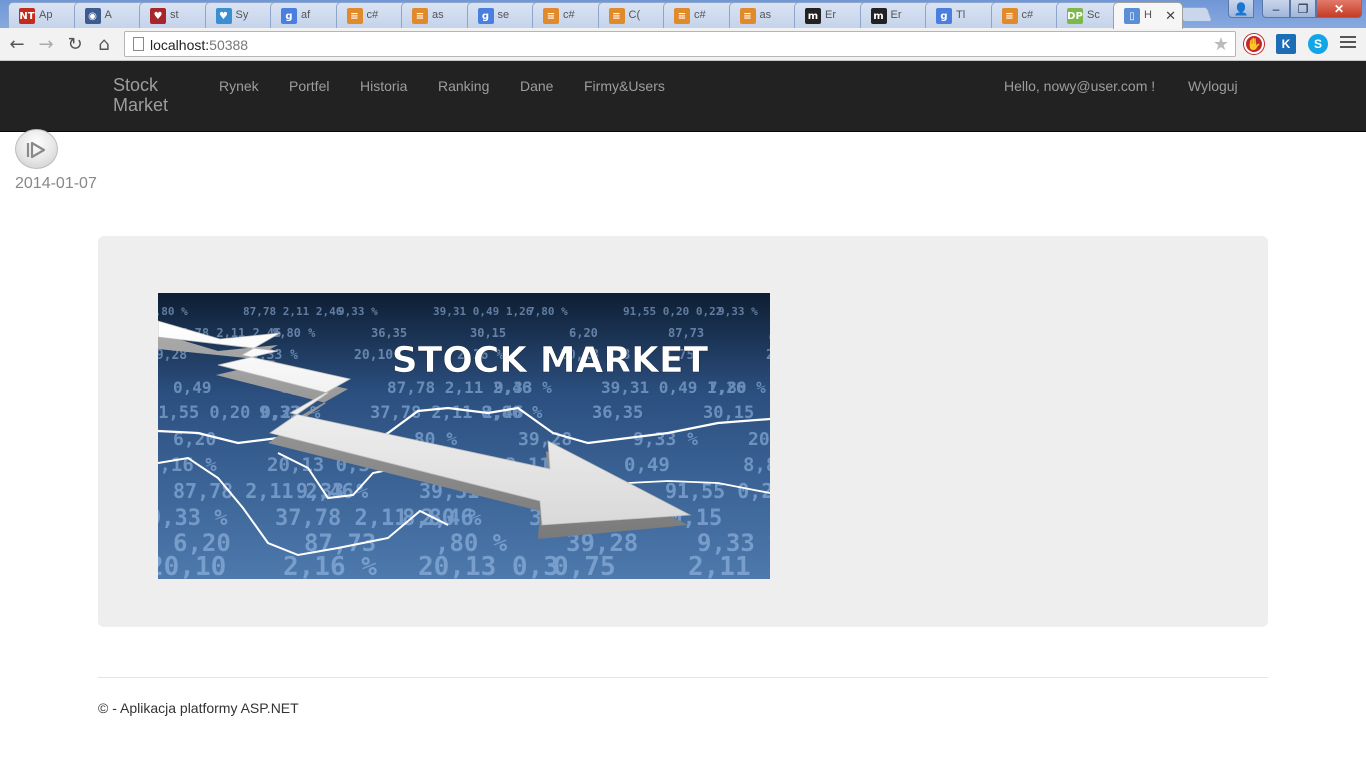  I want to click on maximize-icon: ❐, so click(1303, 9).